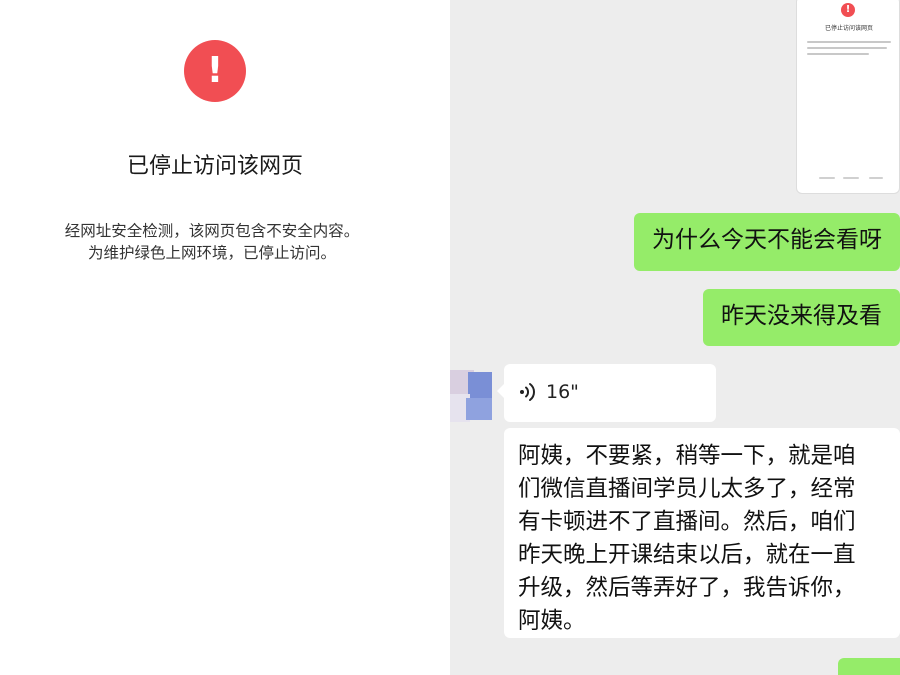  What do you see at coordinates (687, 489) in the screenshot?
I see `message-text-line: 们微信直播间学员儿太多了，经常` at bounding box center [687, 489].